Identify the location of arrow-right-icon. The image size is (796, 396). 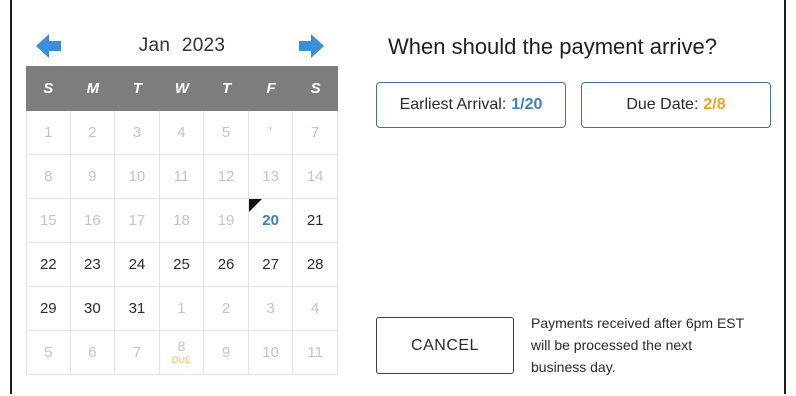
(311, 46).